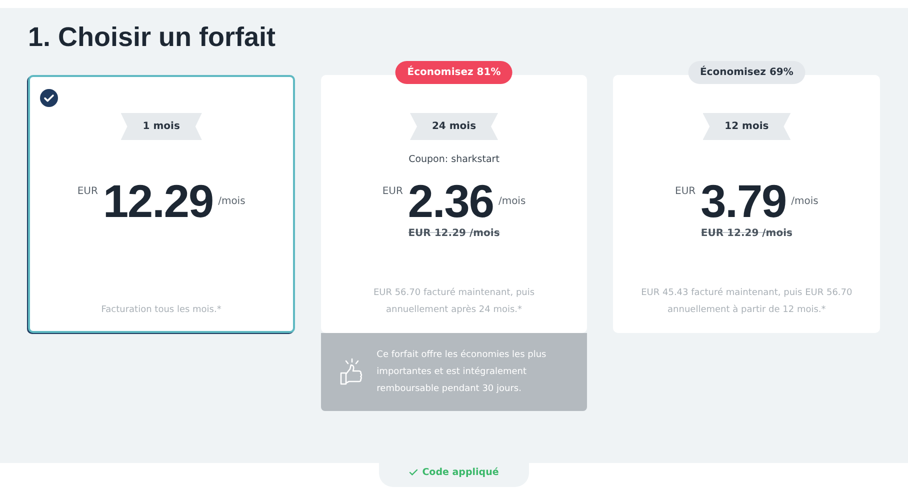 The width and height of the screenshot is (908, 498). Describe the element at coordinates (451, 201) in the screenshot. I see `price: 2.36` at that location.